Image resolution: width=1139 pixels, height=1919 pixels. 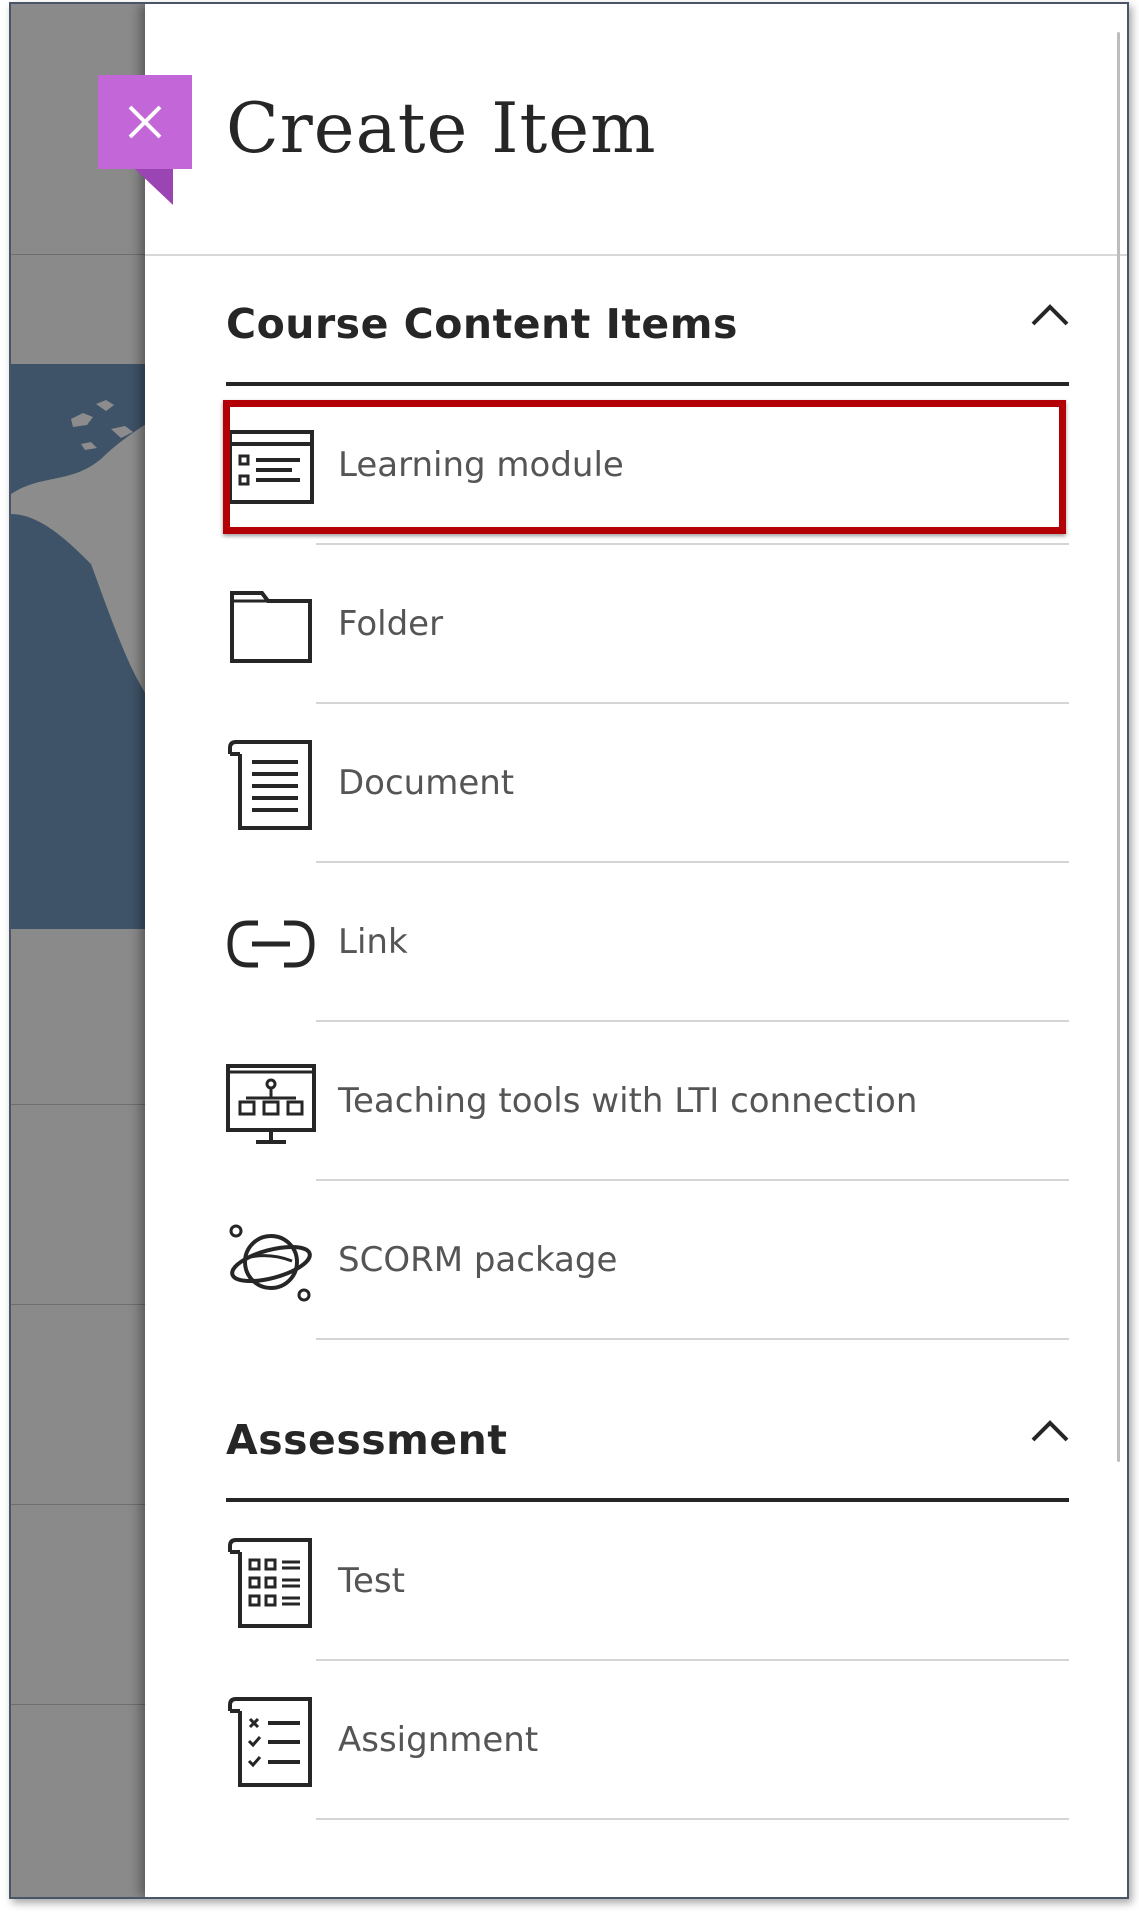 What do you see at coordinates (271, 627) in the screenshot?
I see `folder-icon` at bounding box center [271, 627].